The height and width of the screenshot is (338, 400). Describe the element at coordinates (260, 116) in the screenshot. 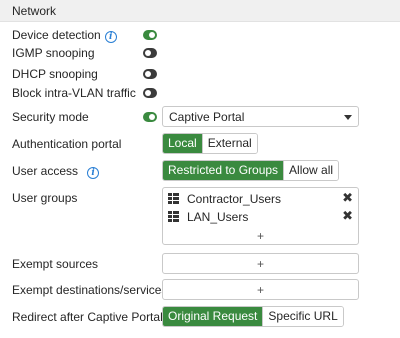

I see `security-mode-select: Captive Portal` at that location.